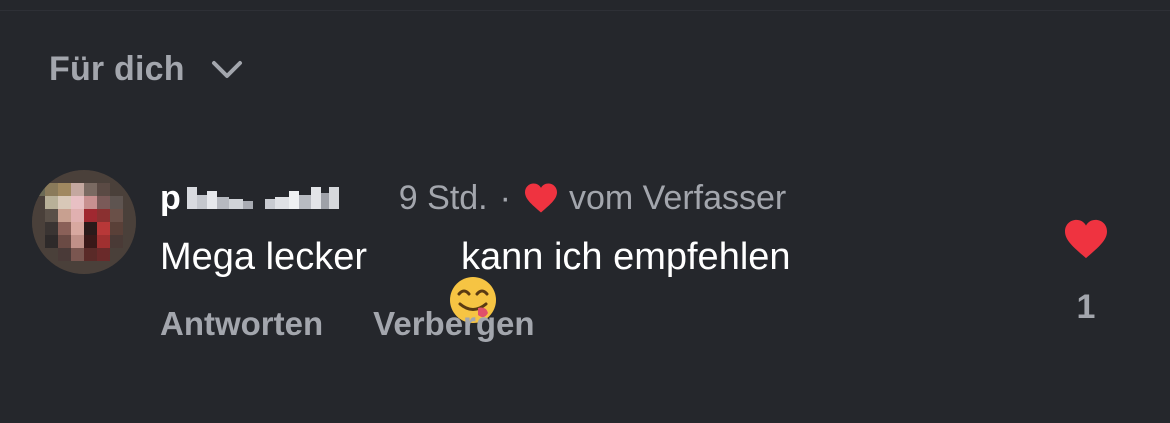 The image size is (1170, 423). I want to click on heart-icon, so click(541, 198).